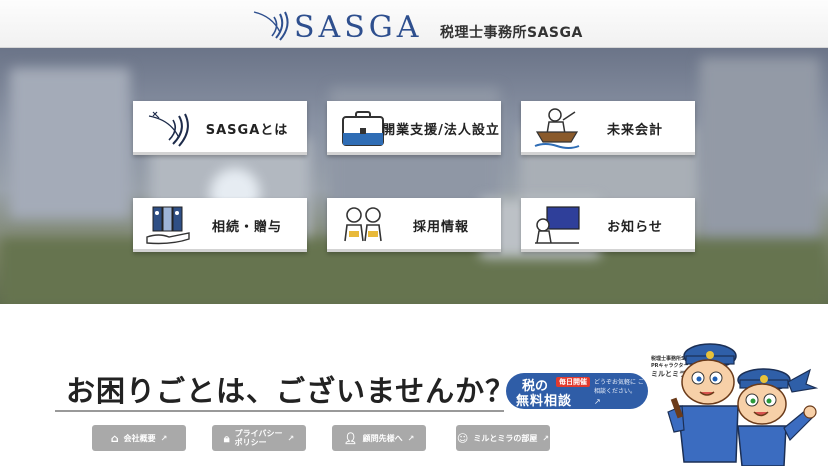 This screenshot has width=828, height=466. I want to click on company-profile-button: ⌂ 会社概要 ↗, so click(139, 438).